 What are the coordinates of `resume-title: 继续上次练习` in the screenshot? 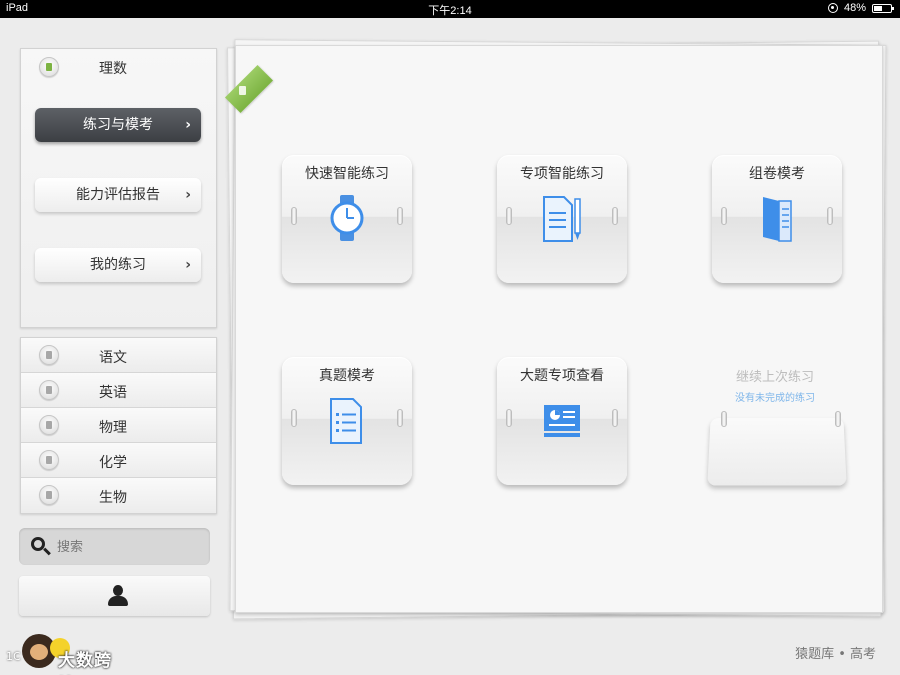 It's located at (774, 377).